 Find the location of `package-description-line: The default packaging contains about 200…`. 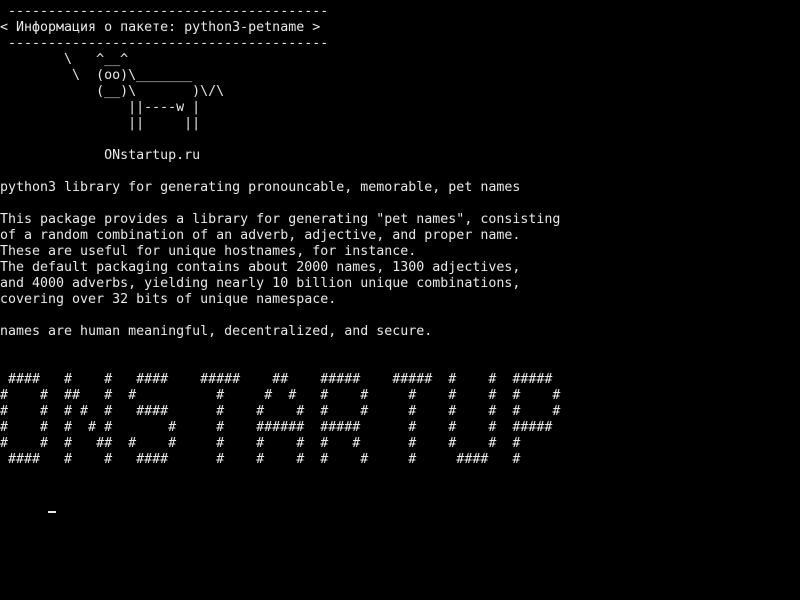

package-description-line: The default packaging contains about 200… is located at coordinates (260, 267).